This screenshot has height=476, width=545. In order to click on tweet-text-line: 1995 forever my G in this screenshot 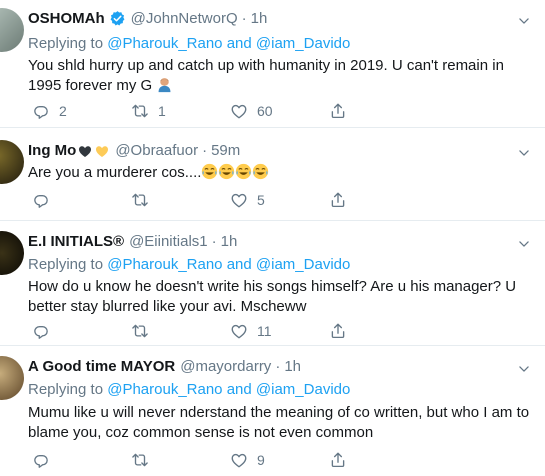, I will do `click(90, 85)`.